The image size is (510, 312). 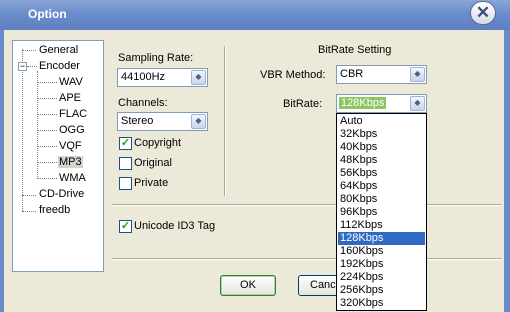 I want to click on tree-item-wav: WAV, so click(x=71, y=82).